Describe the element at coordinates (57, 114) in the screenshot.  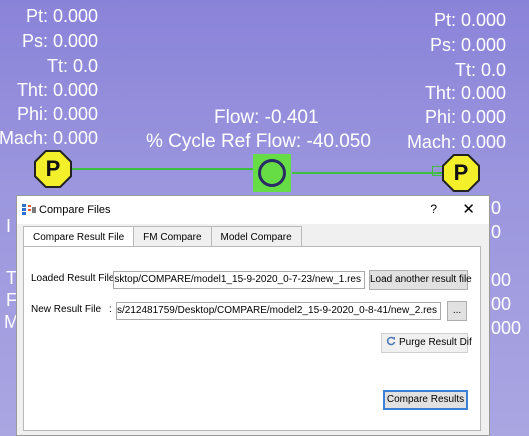
I see `left-phi-value: Phi: 0.000` at that location.